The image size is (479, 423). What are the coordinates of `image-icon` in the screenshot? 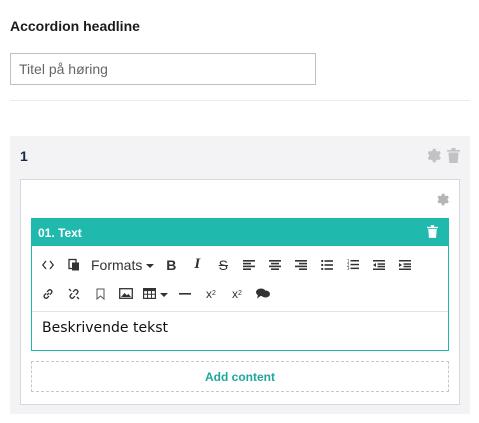 It's located at (126, 294).